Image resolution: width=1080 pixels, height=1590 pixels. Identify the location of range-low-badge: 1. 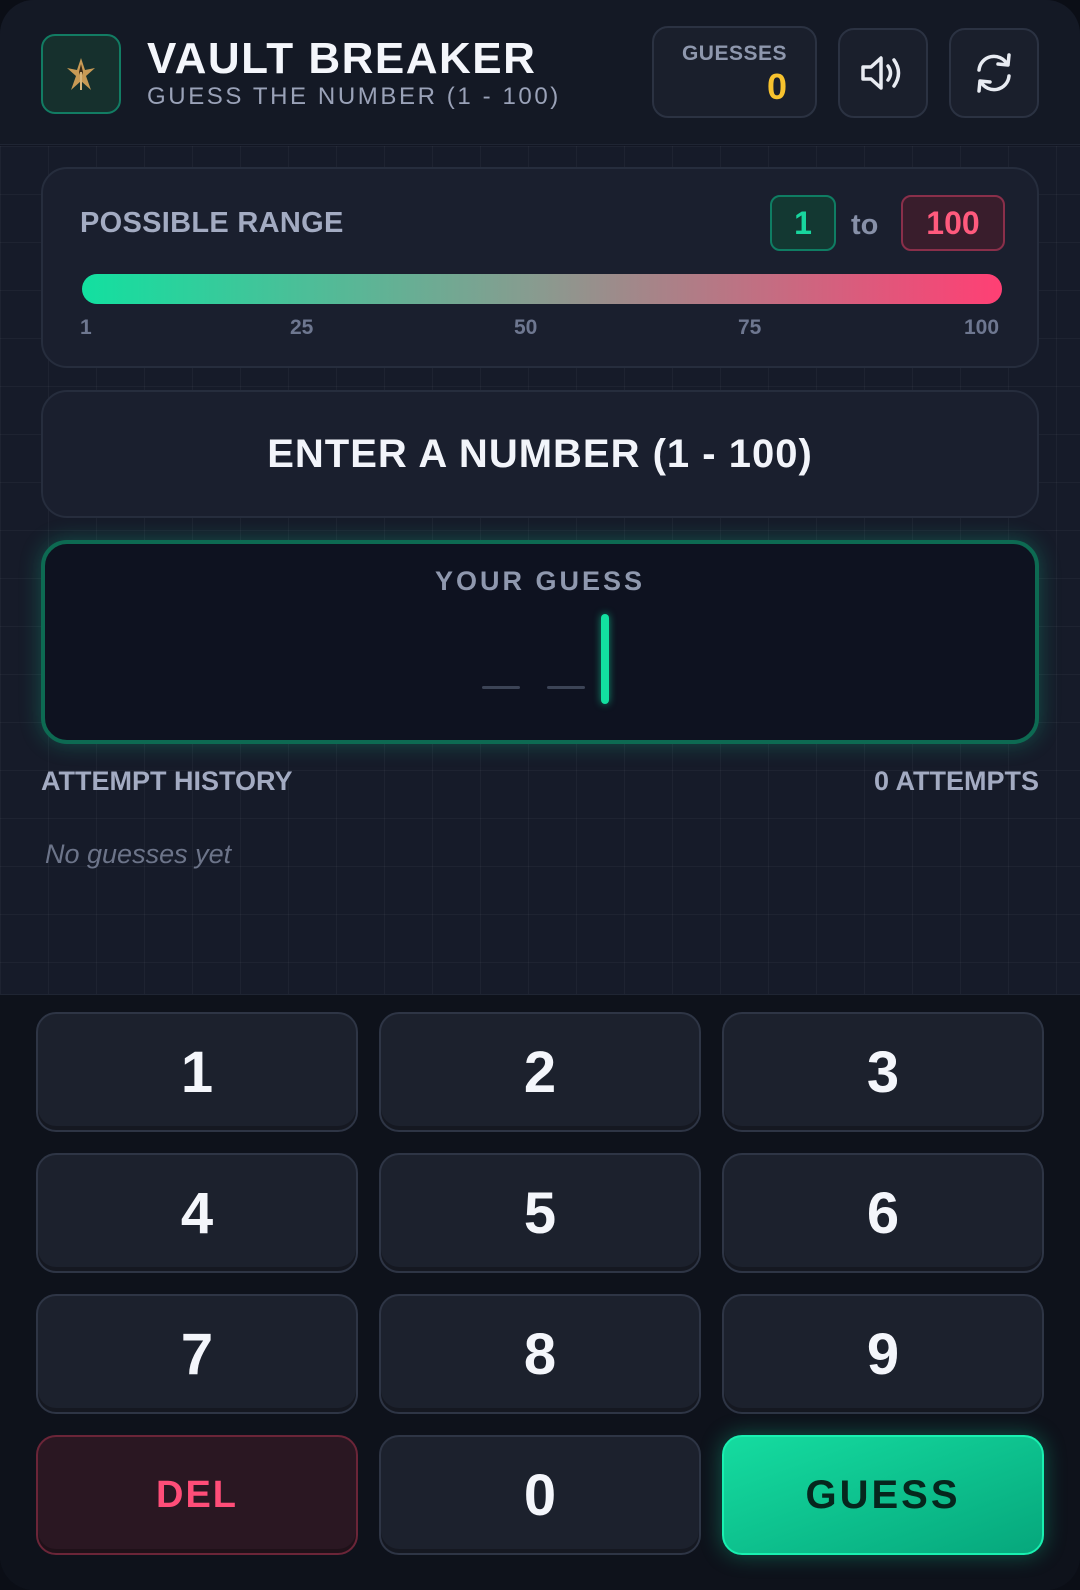
(803, 223).